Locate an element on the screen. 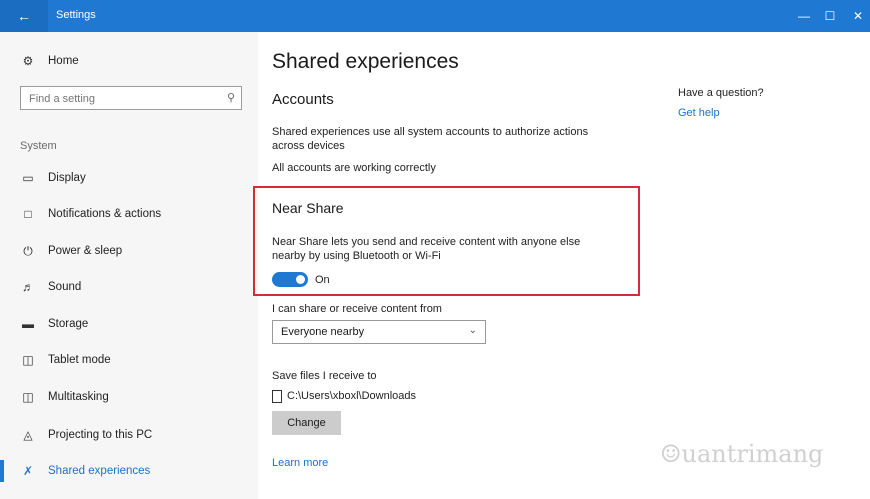  share-from-label: I can share or receive content from is located at coordinates (357, 309).